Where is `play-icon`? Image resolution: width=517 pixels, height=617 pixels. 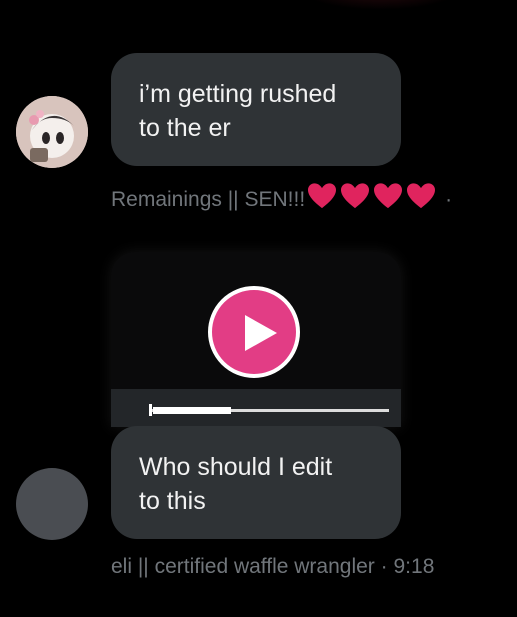 play-icon is located at coordinates (261, 333).